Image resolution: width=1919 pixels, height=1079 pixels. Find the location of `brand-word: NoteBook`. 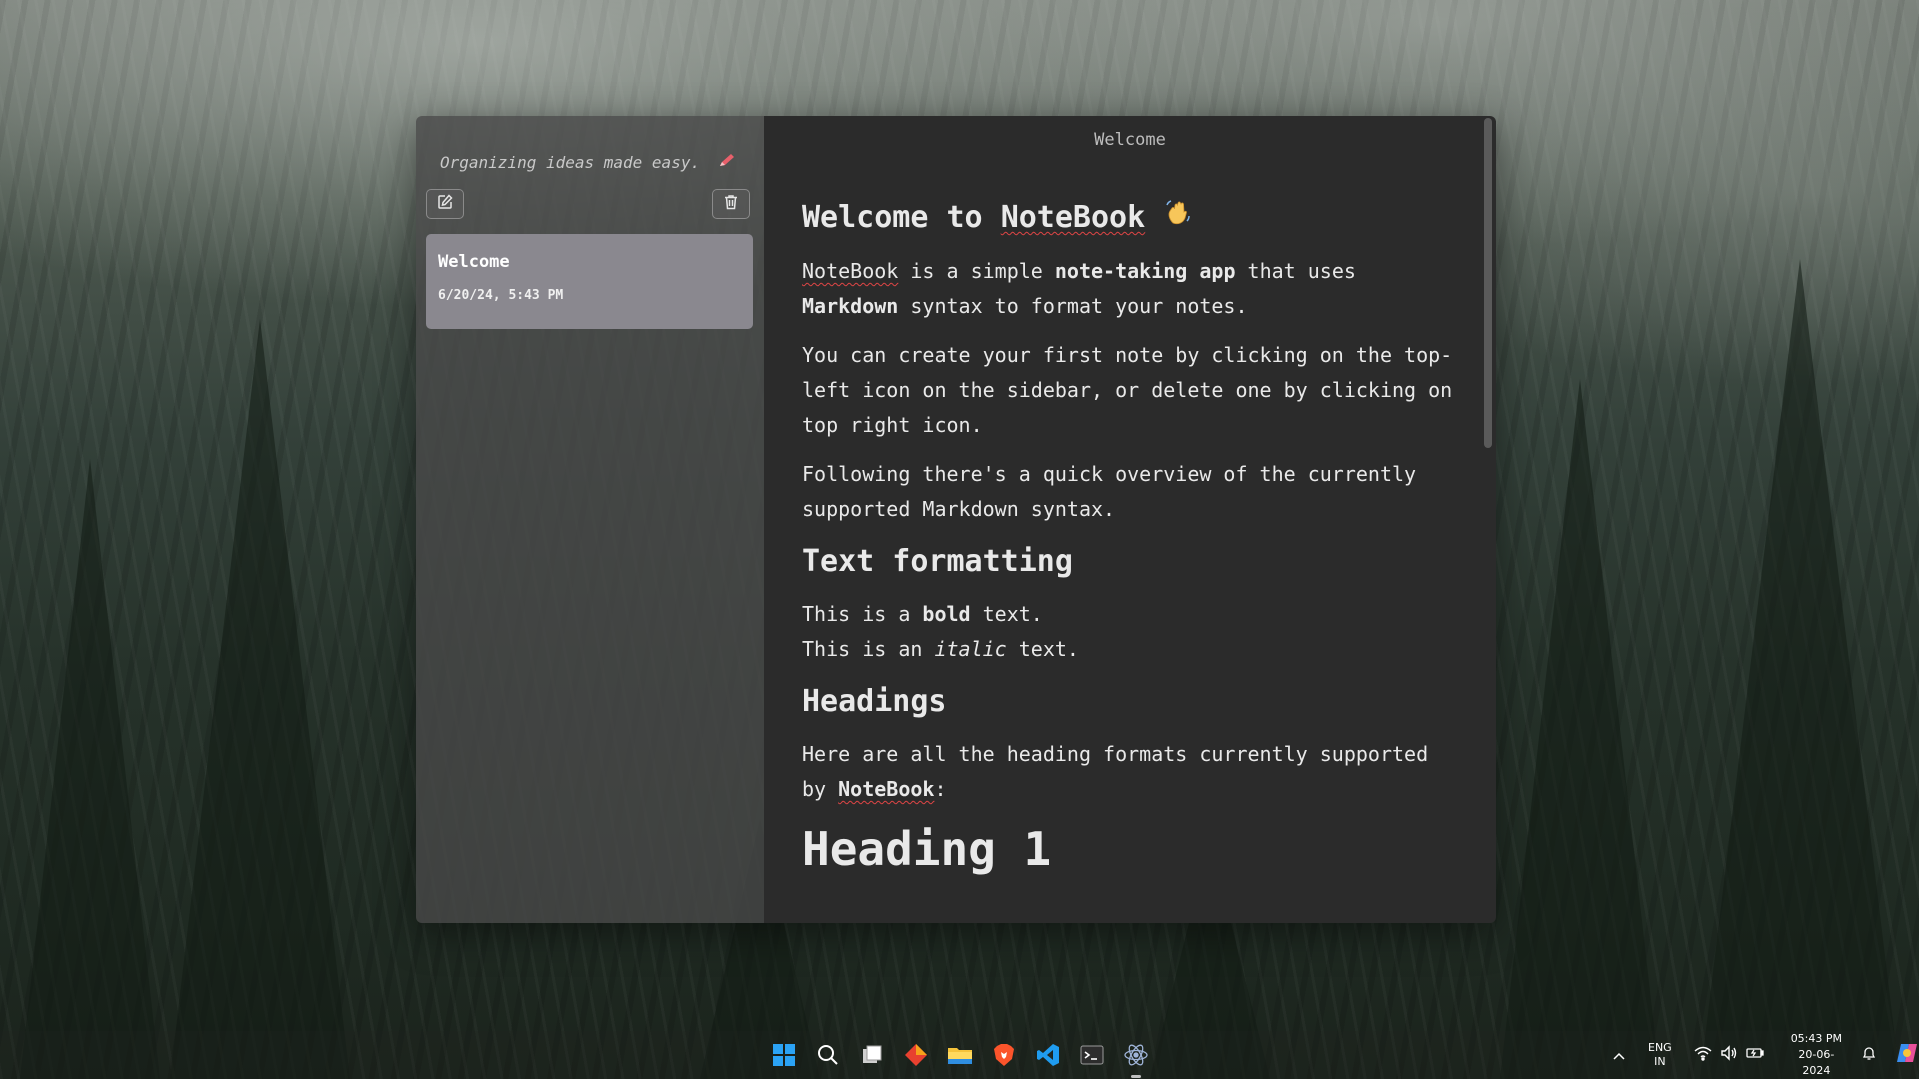

brand-word: NoteBook is located at coordinates (850, 271).